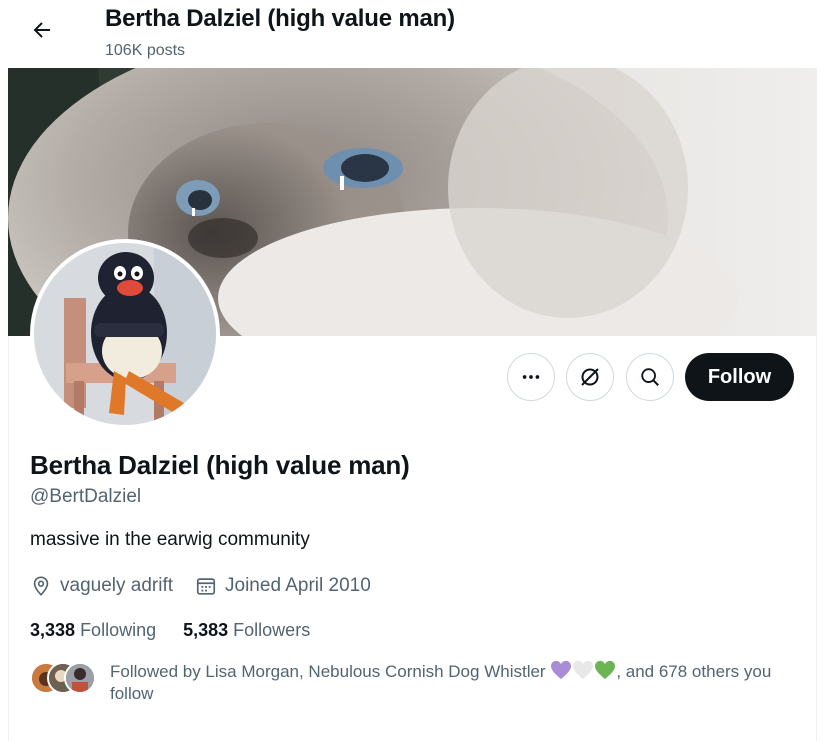 This screenshot has height=741, width=825. What do you see at coordinates (86, 496) in the screenshot?
I see `profile-handle: @BertDalziel` at bounding box center [86, 496].